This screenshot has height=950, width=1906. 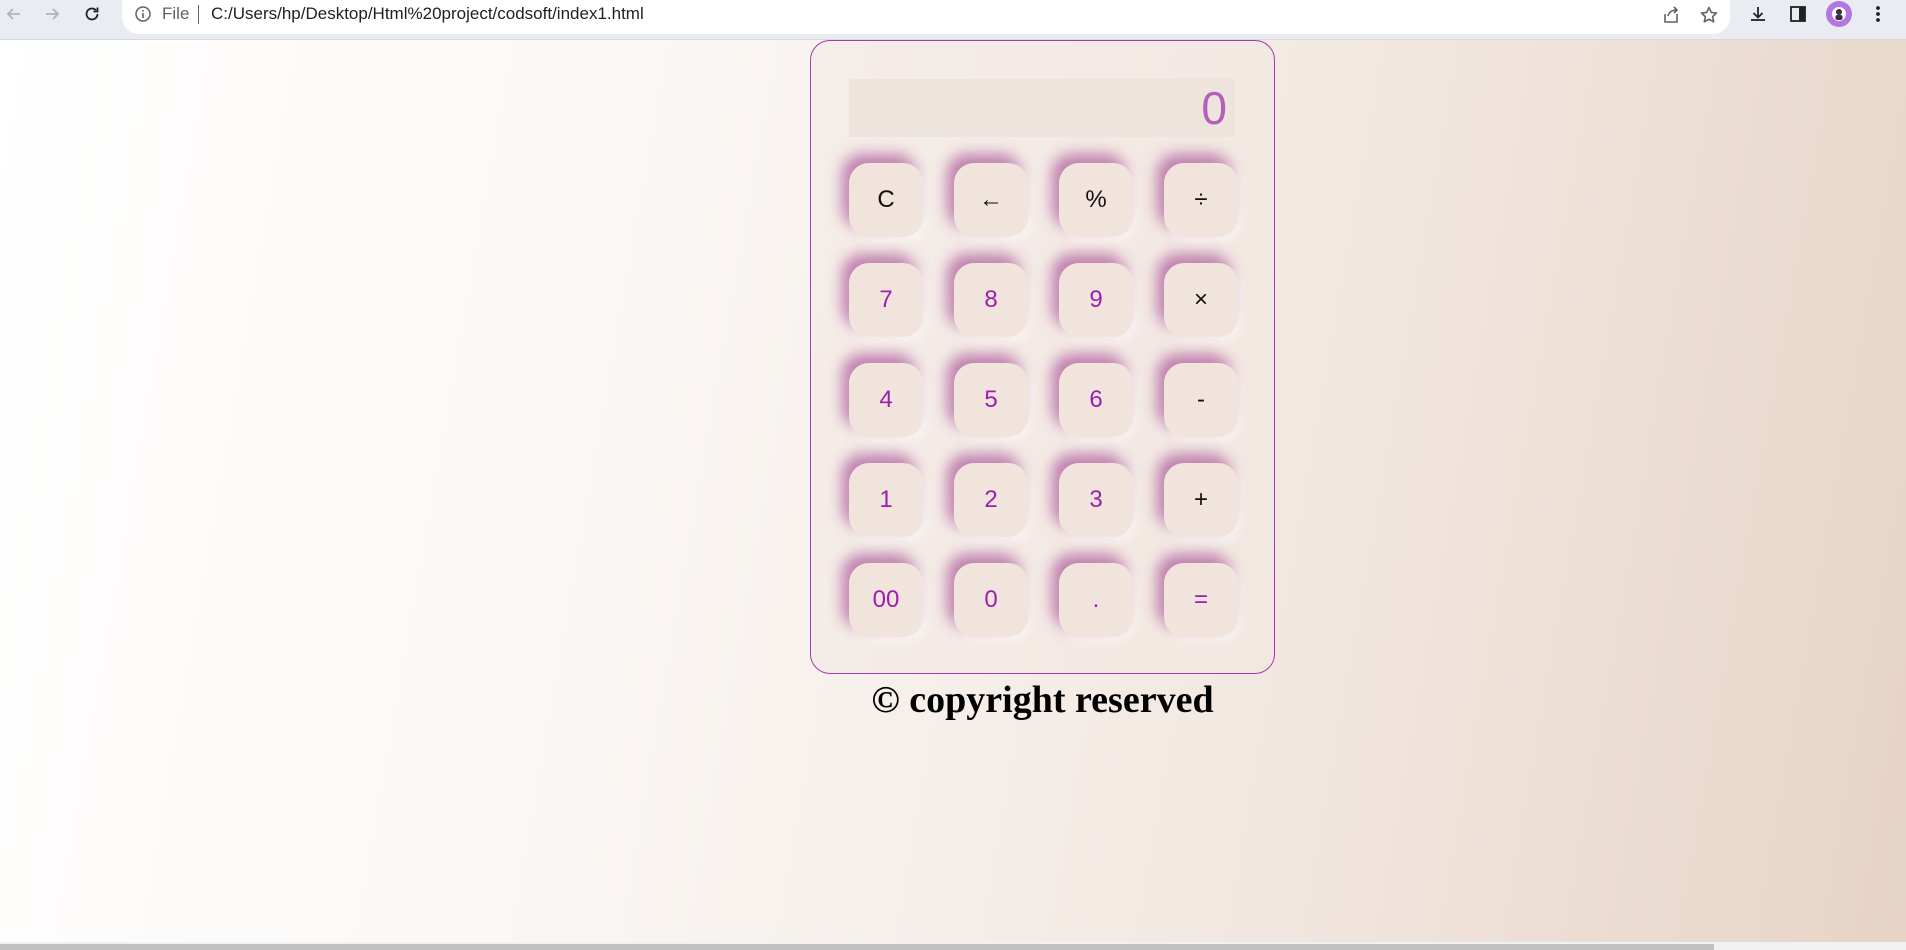 What do you see at coordinates (1096, 600) in the screenshot?
I see `key-18: .` at bounding box center [1096, 600].